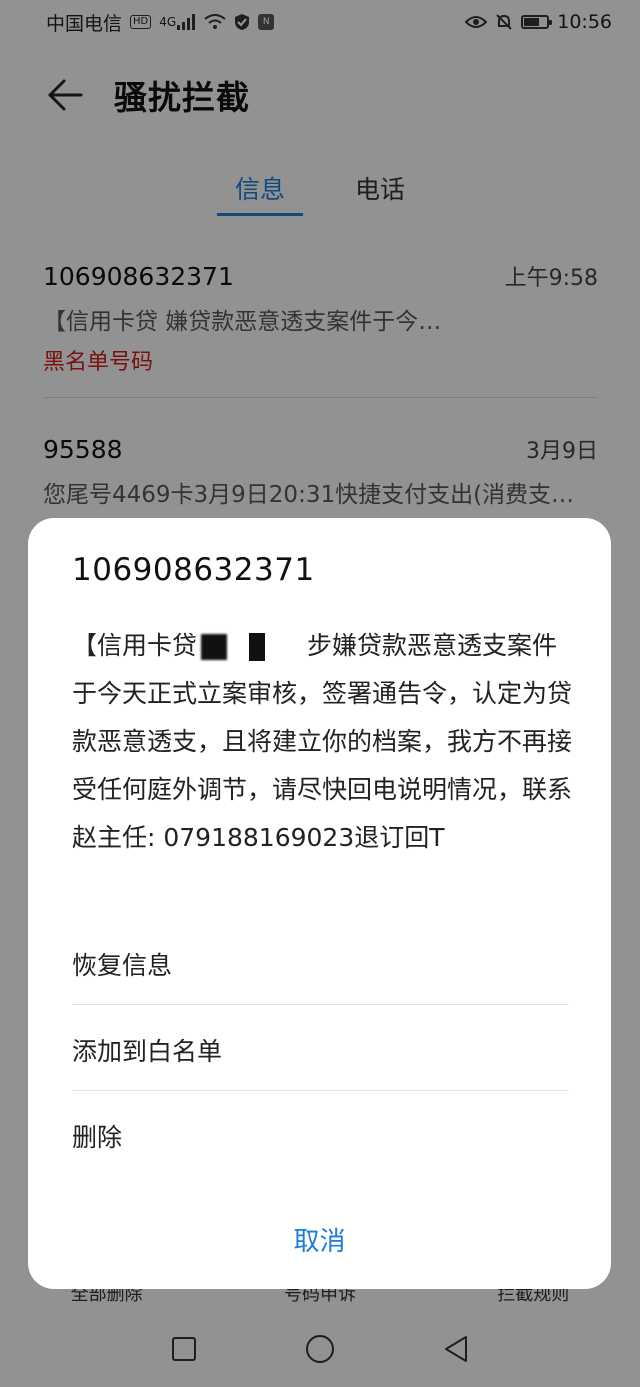 The image size is (640, 1387). Describe the element at coordinates (320, 1136) in the screenshot. I see `delete-option: 删除` at that location.